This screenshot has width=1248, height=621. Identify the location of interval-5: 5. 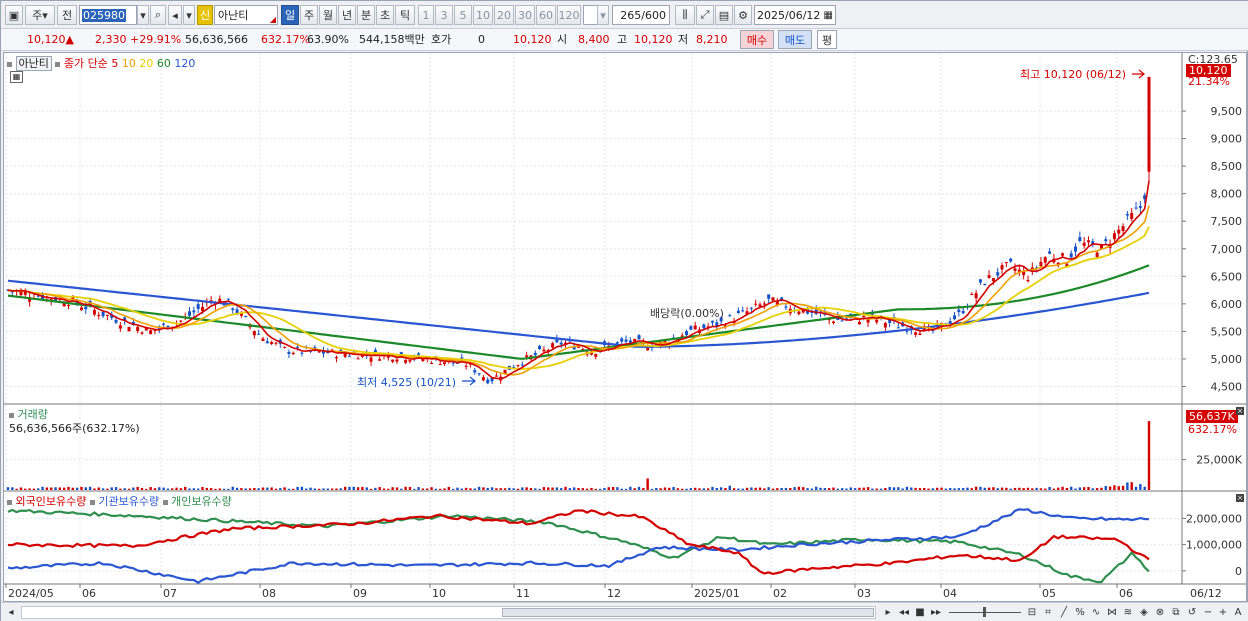
(463, 15).